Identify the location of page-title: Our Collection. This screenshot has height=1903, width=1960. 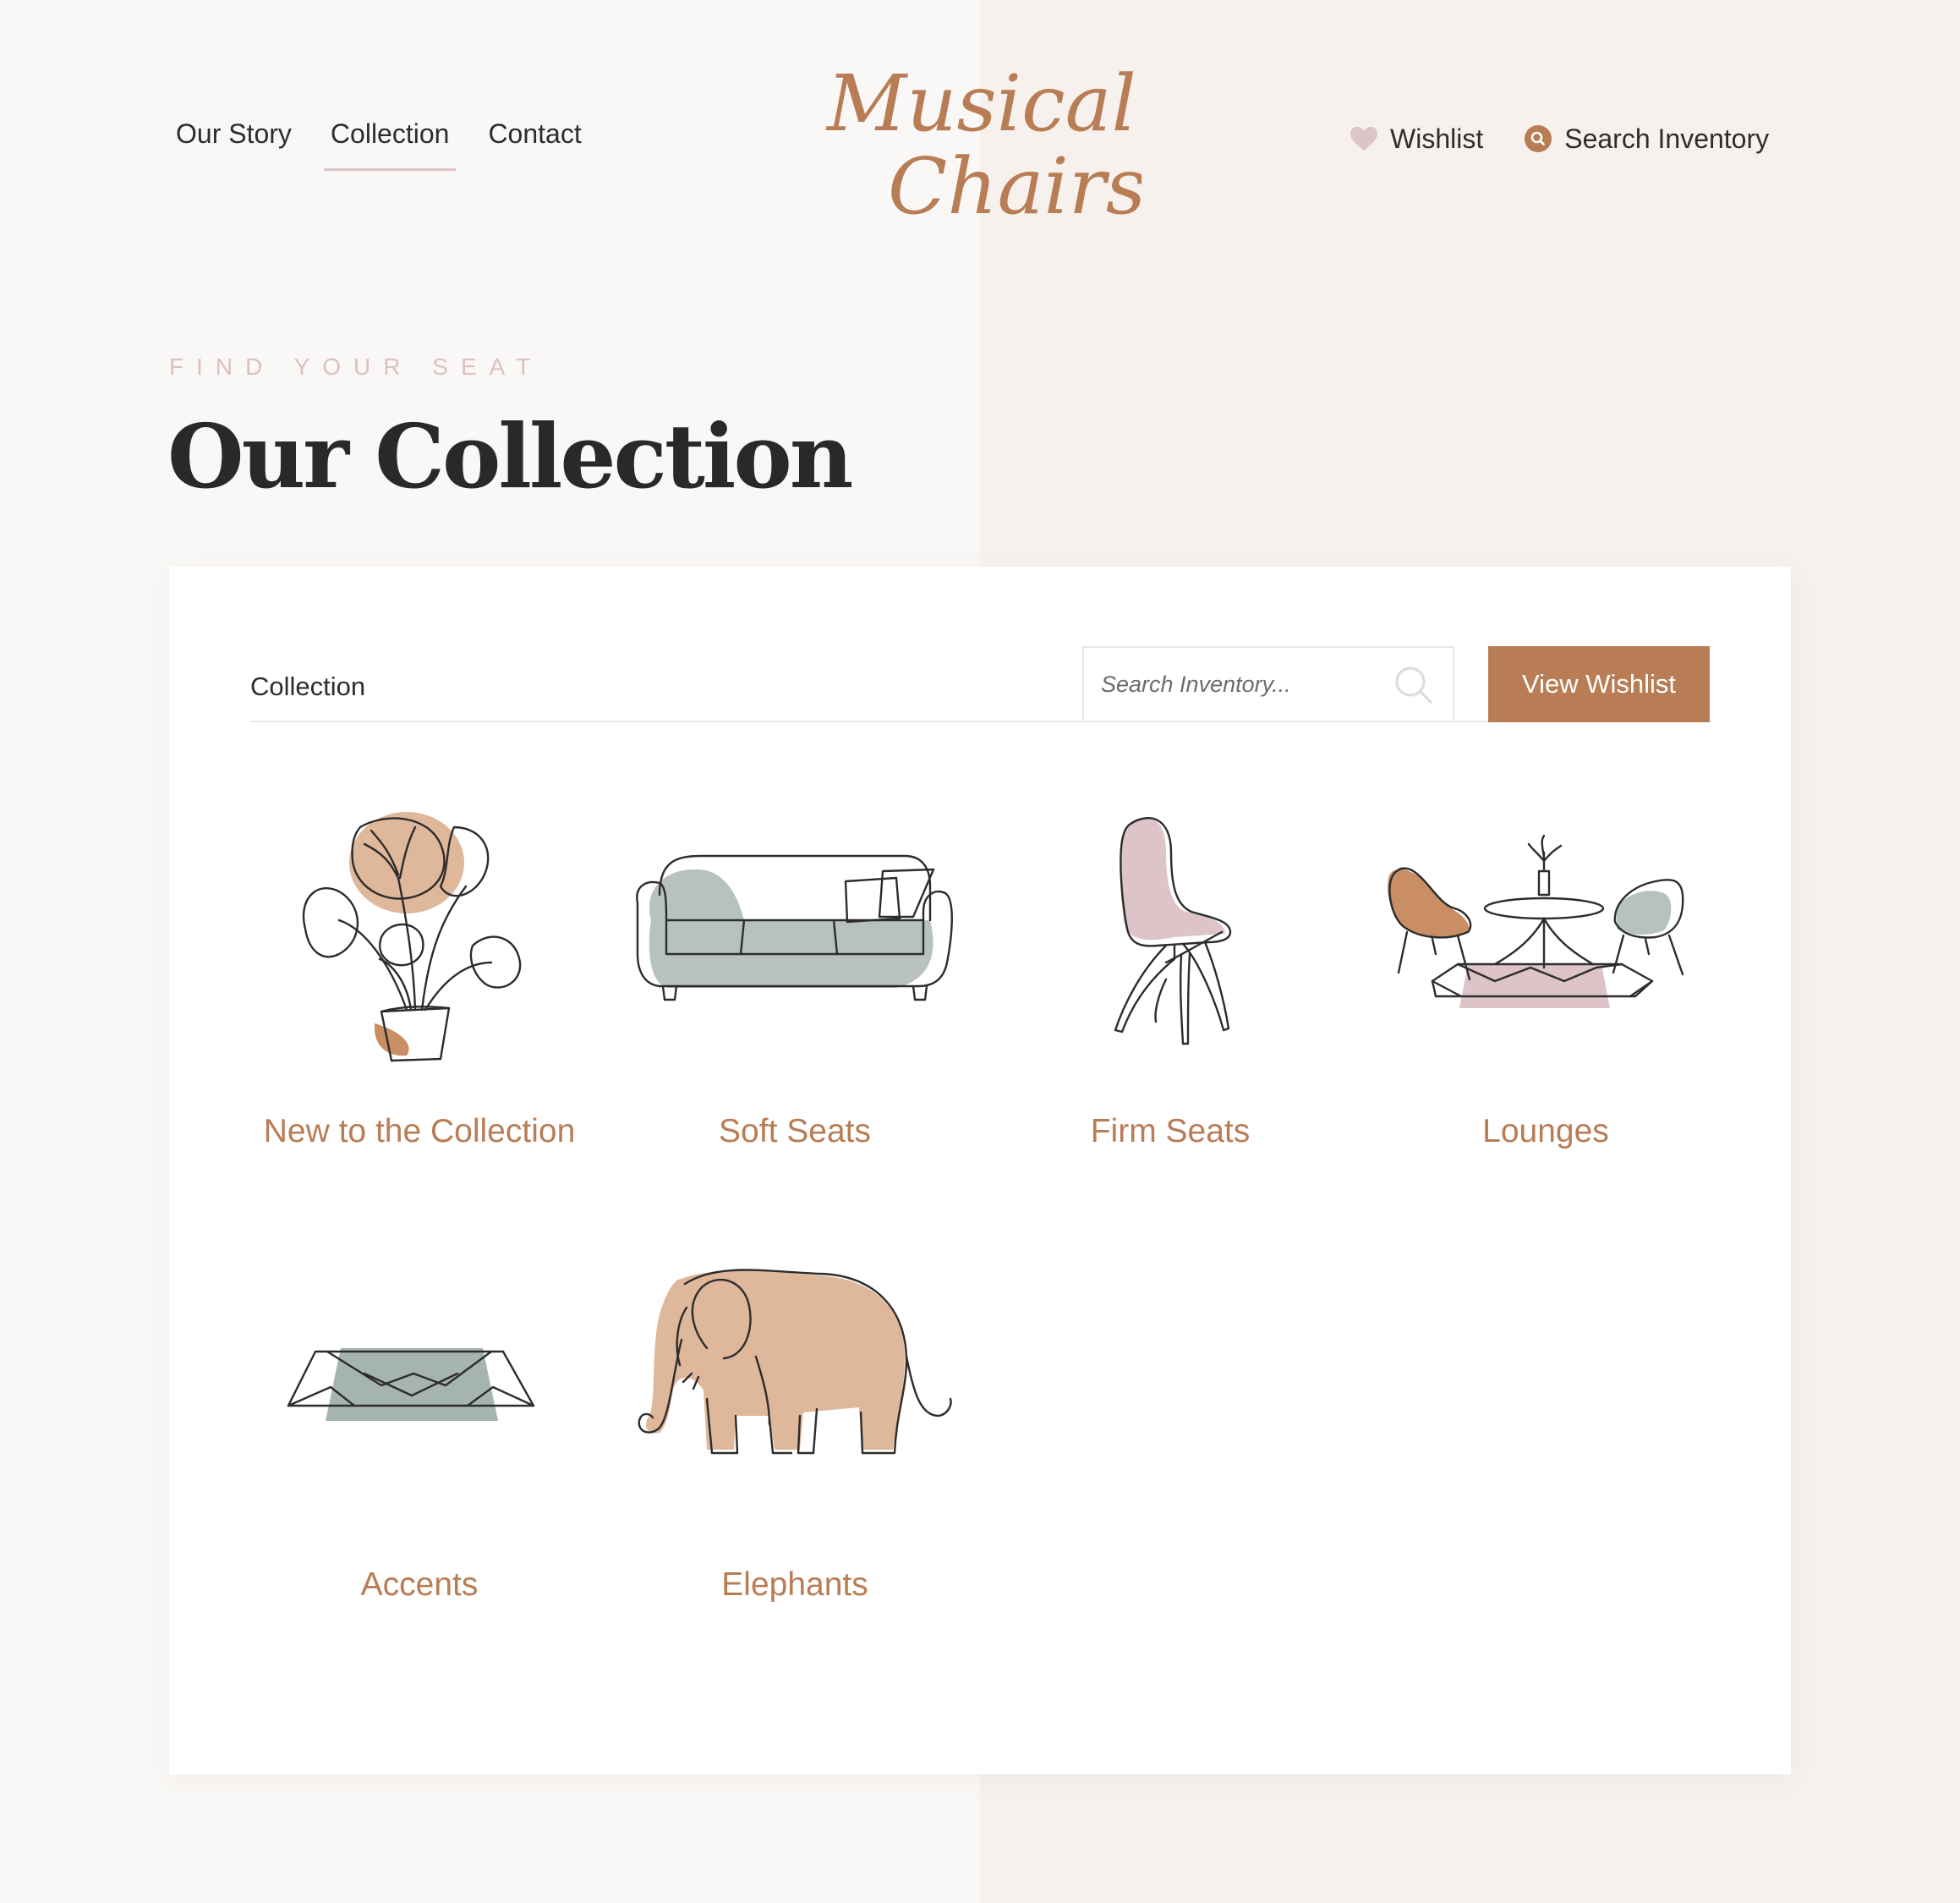
(510, 456).